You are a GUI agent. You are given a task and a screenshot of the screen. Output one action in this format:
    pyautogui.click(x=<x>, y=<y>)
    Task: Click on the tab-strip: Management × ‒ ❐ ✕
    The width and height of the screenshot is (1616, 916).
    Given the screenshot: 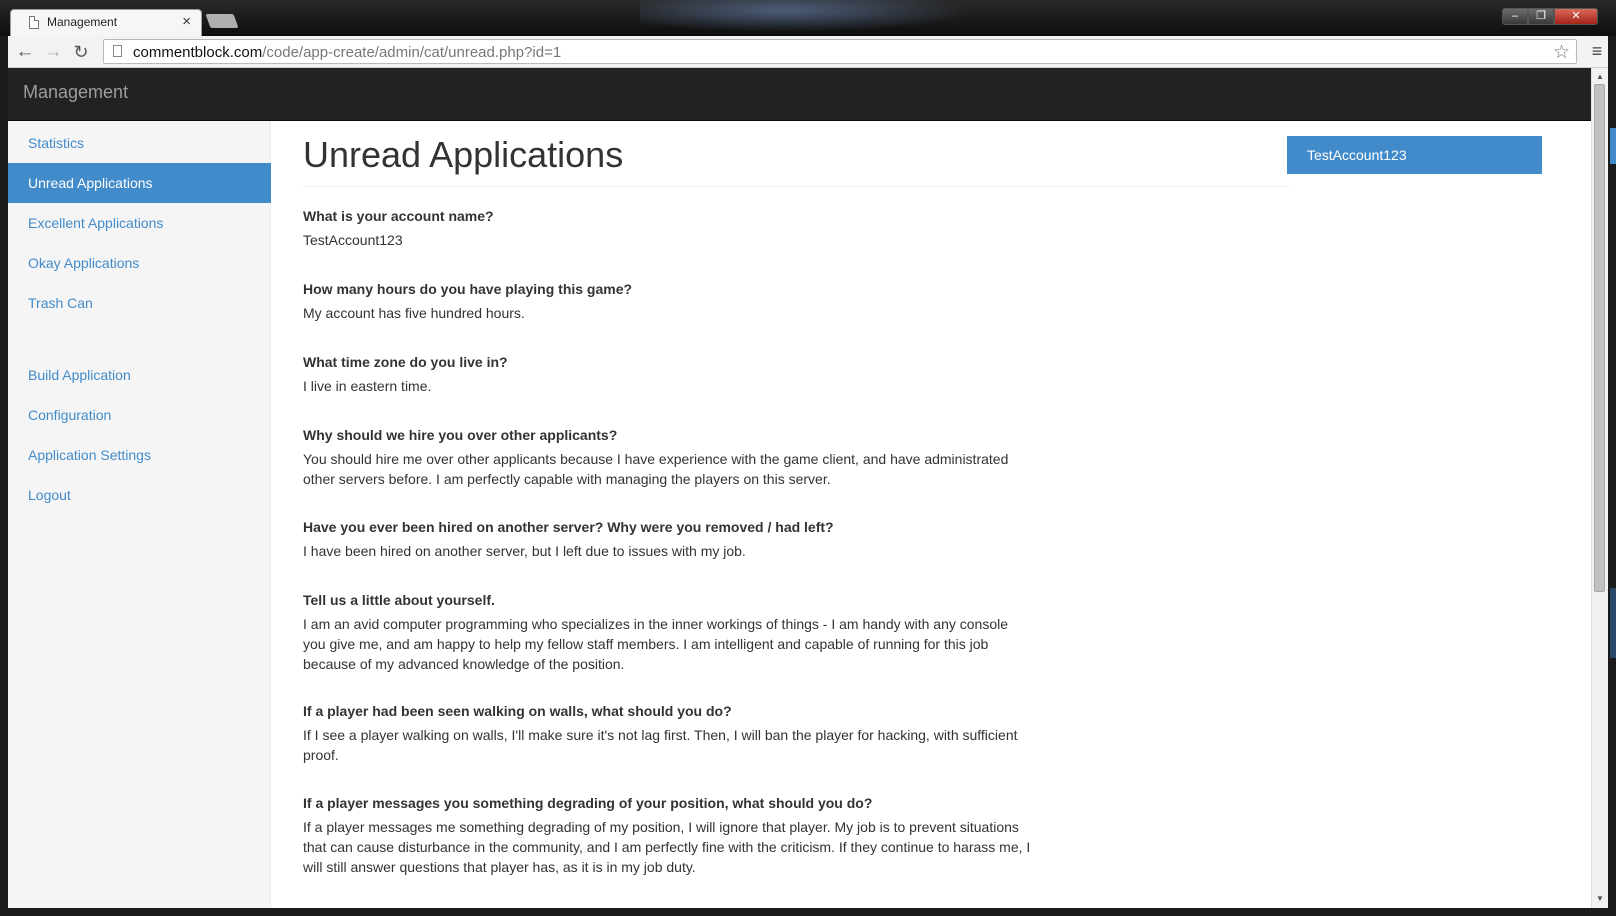 What is the action you would take?
    pyautogui.click(x=808, y=18)
    